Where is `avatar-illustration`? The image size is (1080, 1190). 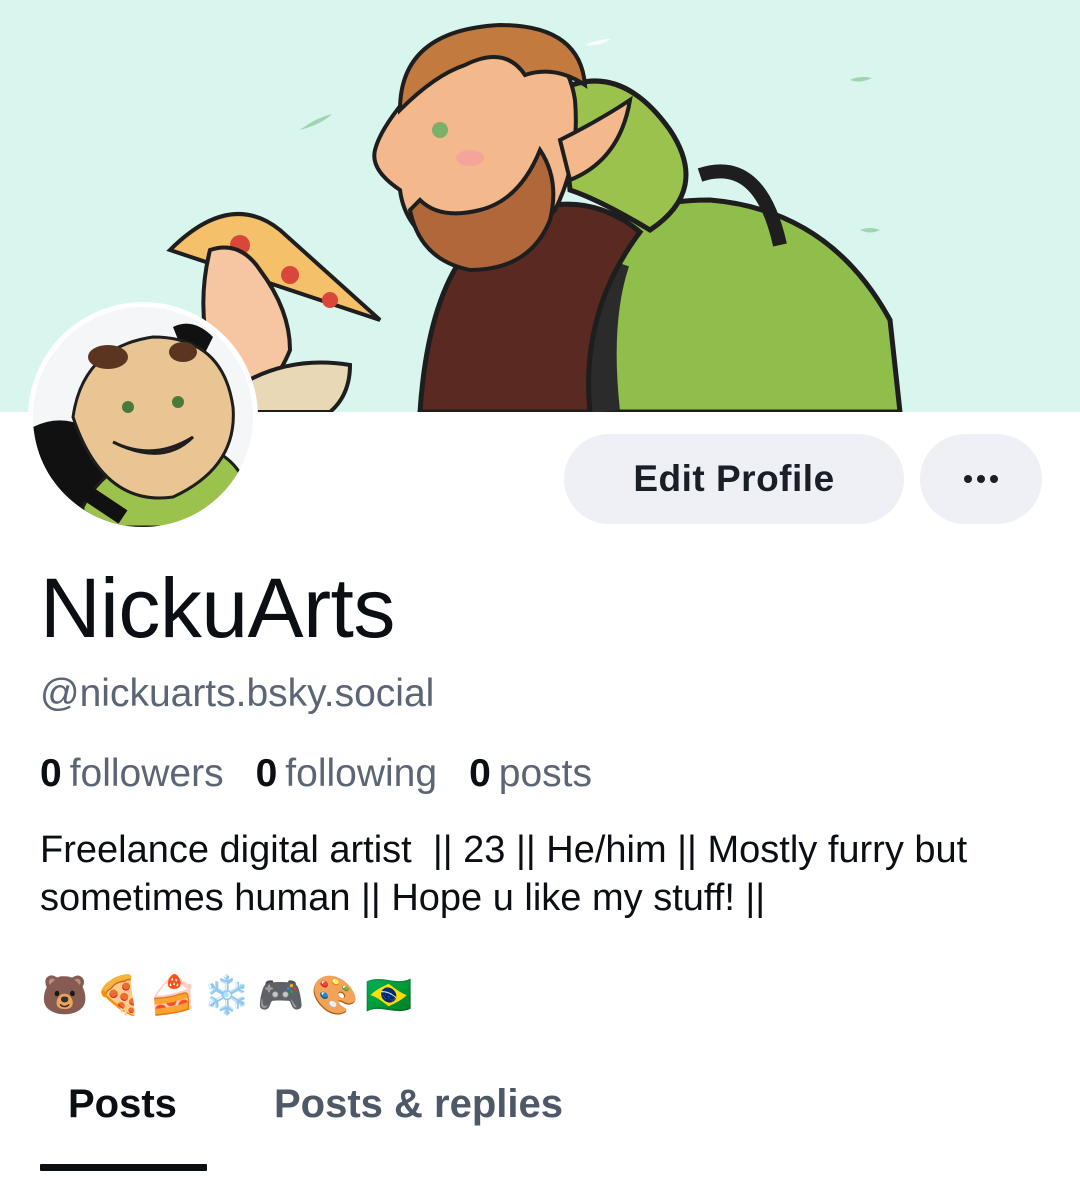
avatar-illustration is located at coordinates (143, 417).